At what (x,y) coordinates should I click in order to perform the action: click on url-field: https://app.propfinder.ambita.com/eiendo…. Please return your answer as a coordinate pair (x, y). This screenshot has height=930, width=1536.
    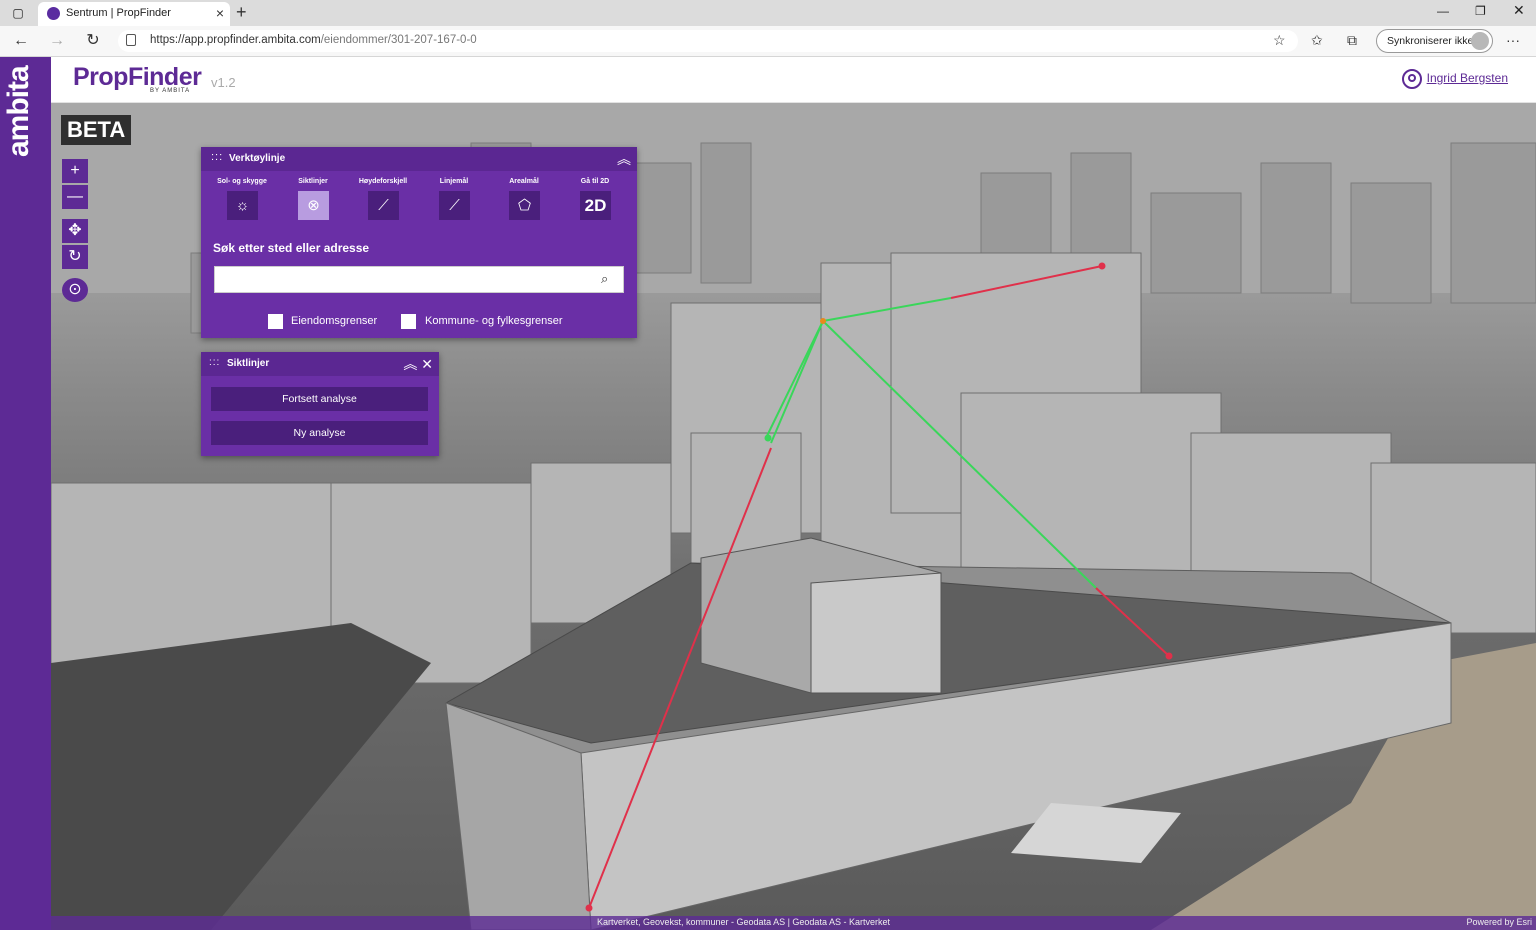
    Looking at the image, I should click on (708, 41).